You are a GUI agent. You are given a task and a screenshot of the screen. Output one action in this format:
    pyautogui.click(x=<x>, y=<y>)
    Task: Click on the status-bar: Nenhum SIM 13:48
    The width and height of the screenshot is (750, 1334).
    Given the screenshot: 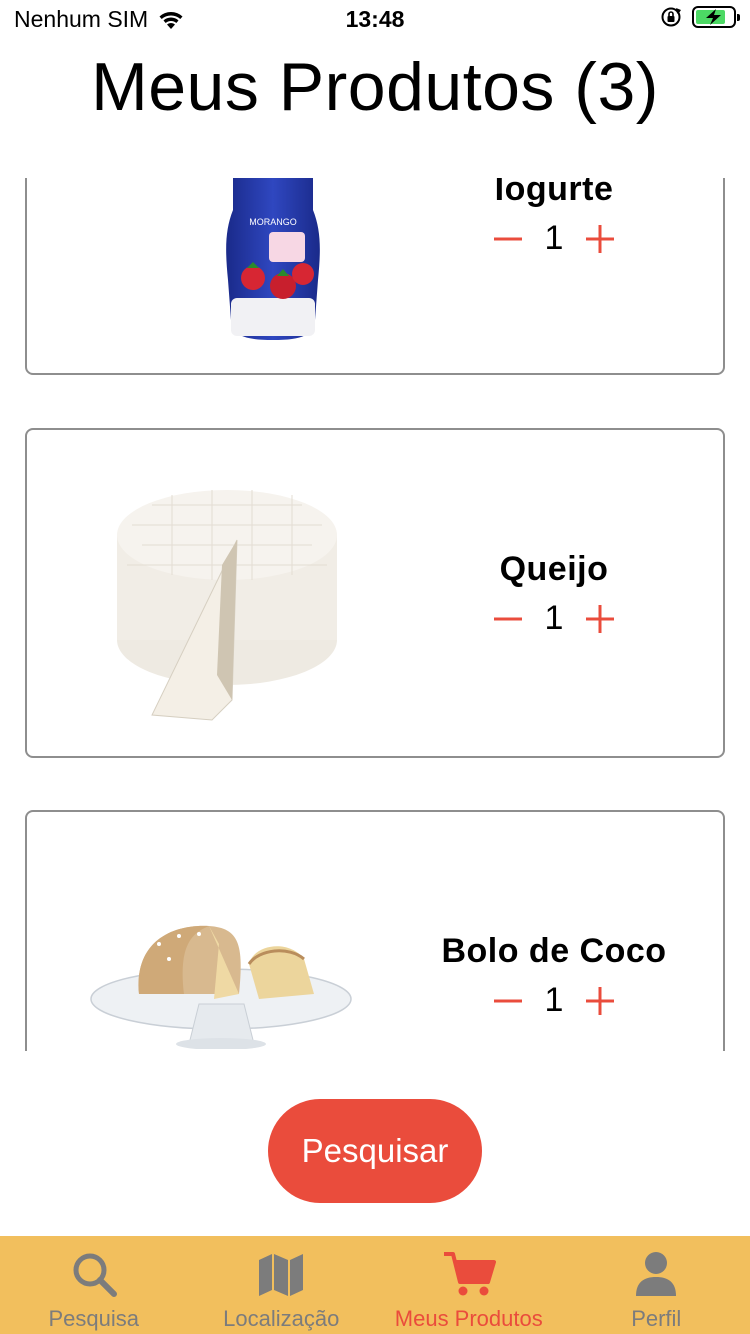 What is the action you would take?
    pyautogui.click(x=375, y=20)
    